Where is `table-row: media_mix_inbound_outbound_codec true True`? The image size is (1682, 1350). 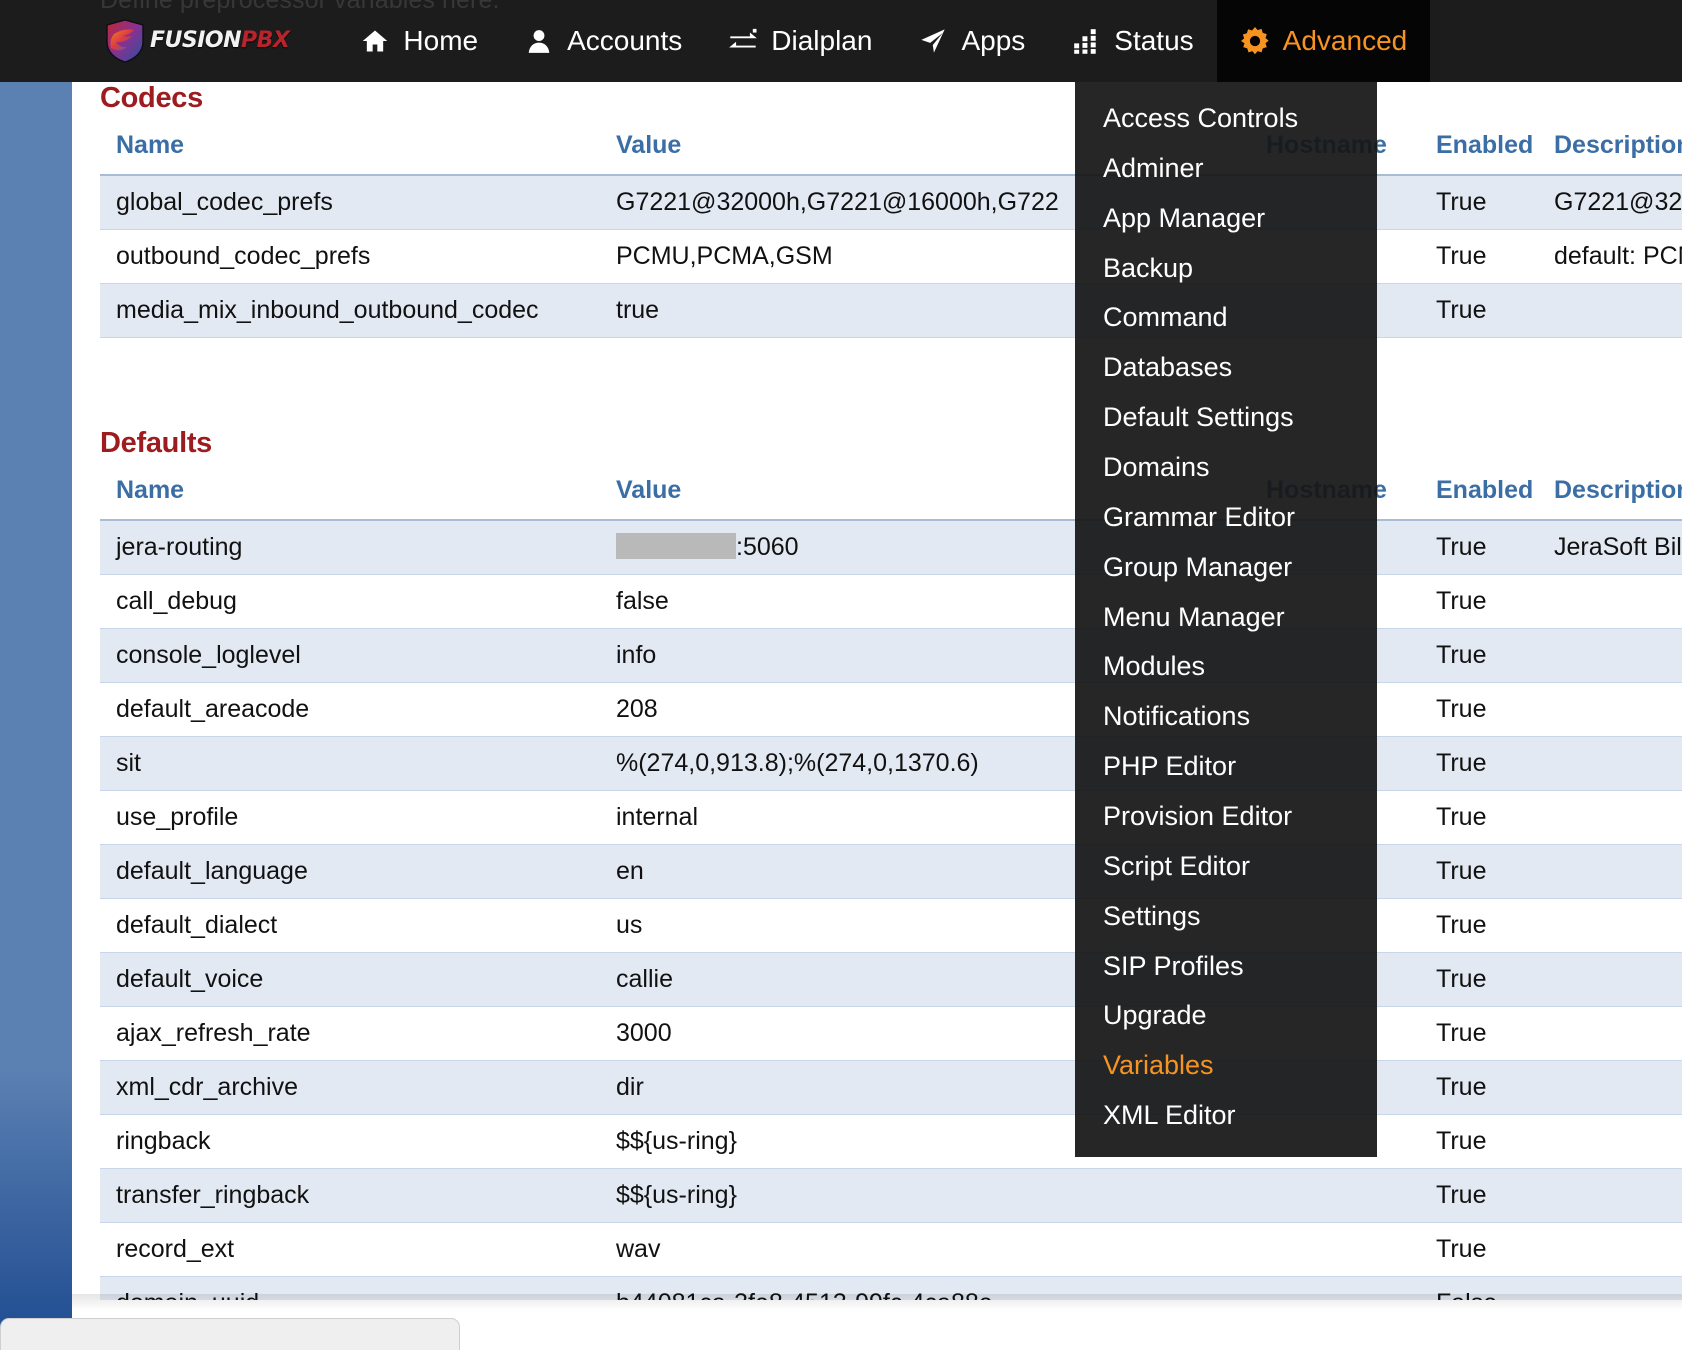 table-row: media_mix_inbound_outbound_codec true True is located at coordinates (891, 310).